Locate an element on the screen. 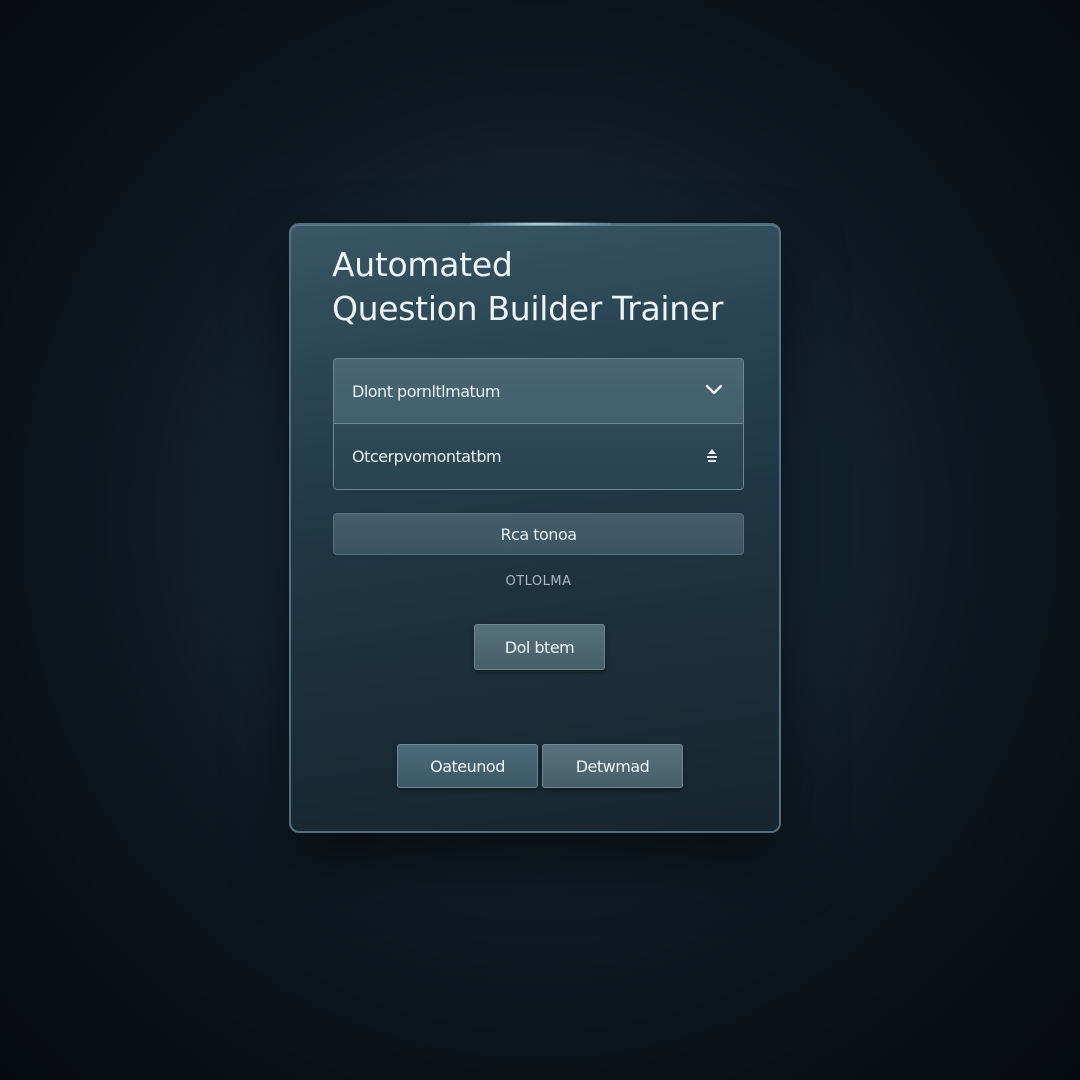 This screenshot has width=1080, height=1080. dialog-title: Automated Question Builder Trainer is located at coordinates (542, 287).